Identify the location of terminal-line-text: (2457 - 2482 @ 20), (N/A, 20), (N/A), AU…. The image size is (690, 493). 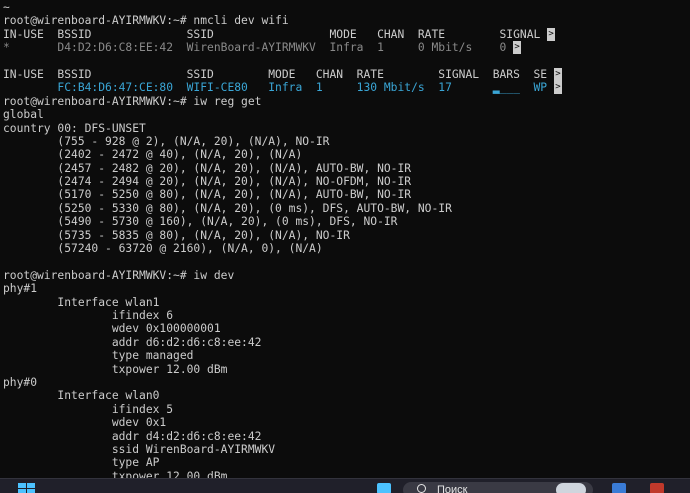
(207, 168).